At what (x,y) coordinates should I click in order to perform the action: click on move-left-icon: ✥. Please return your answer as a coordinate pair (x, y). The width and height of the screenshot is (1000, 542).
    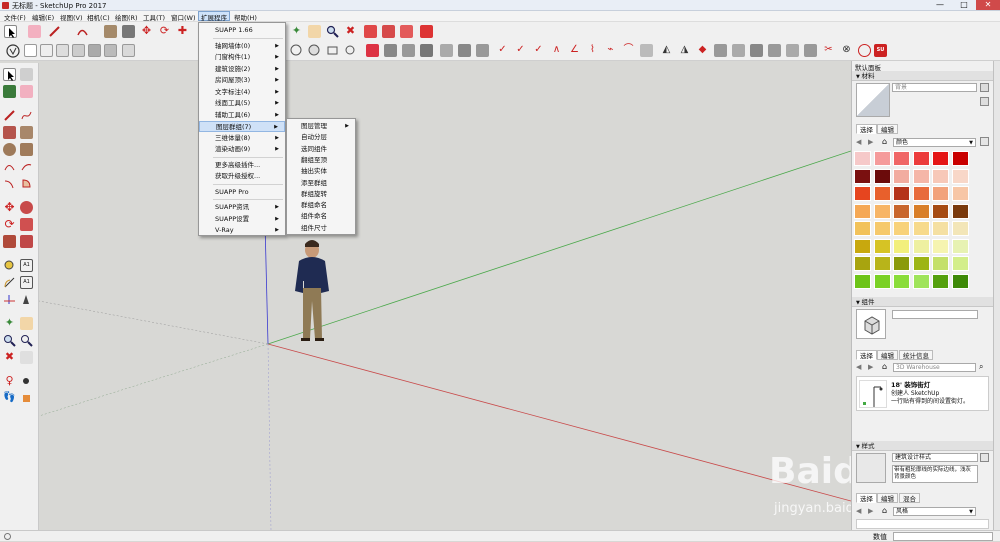
    Looking at the image, I should click on (9, 207).